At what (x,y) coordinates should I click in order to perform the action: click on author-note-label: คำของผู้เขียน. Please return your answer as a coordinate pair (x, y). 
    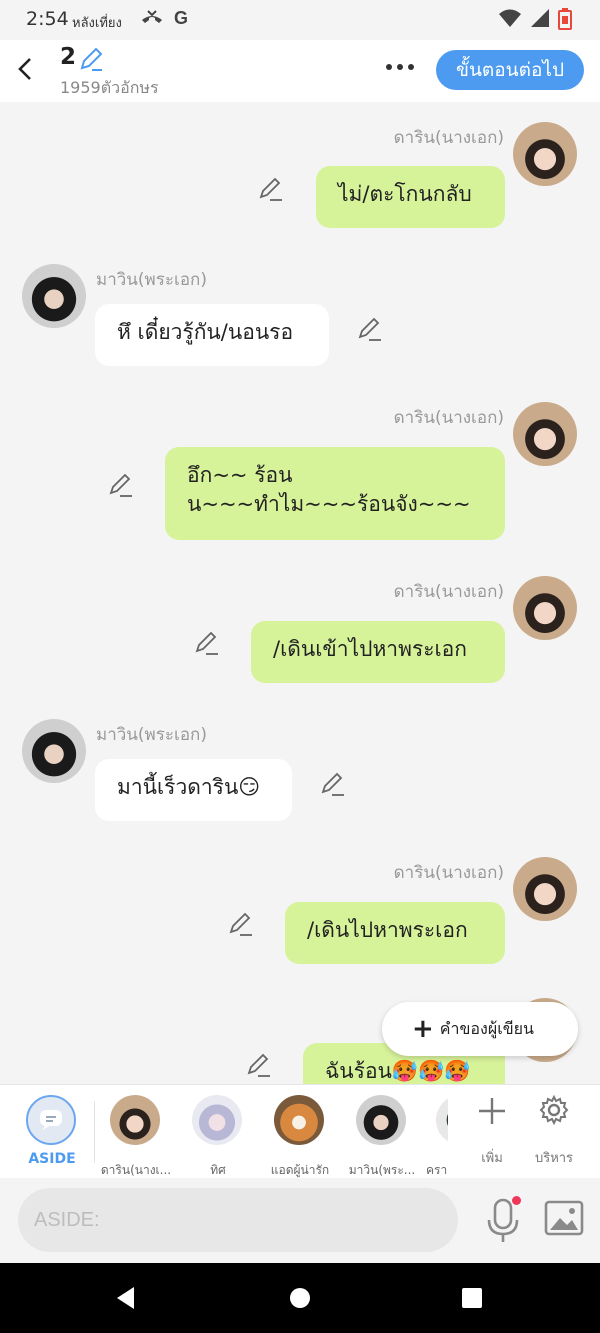
    Looking at the image, I should click on (486, 1028).